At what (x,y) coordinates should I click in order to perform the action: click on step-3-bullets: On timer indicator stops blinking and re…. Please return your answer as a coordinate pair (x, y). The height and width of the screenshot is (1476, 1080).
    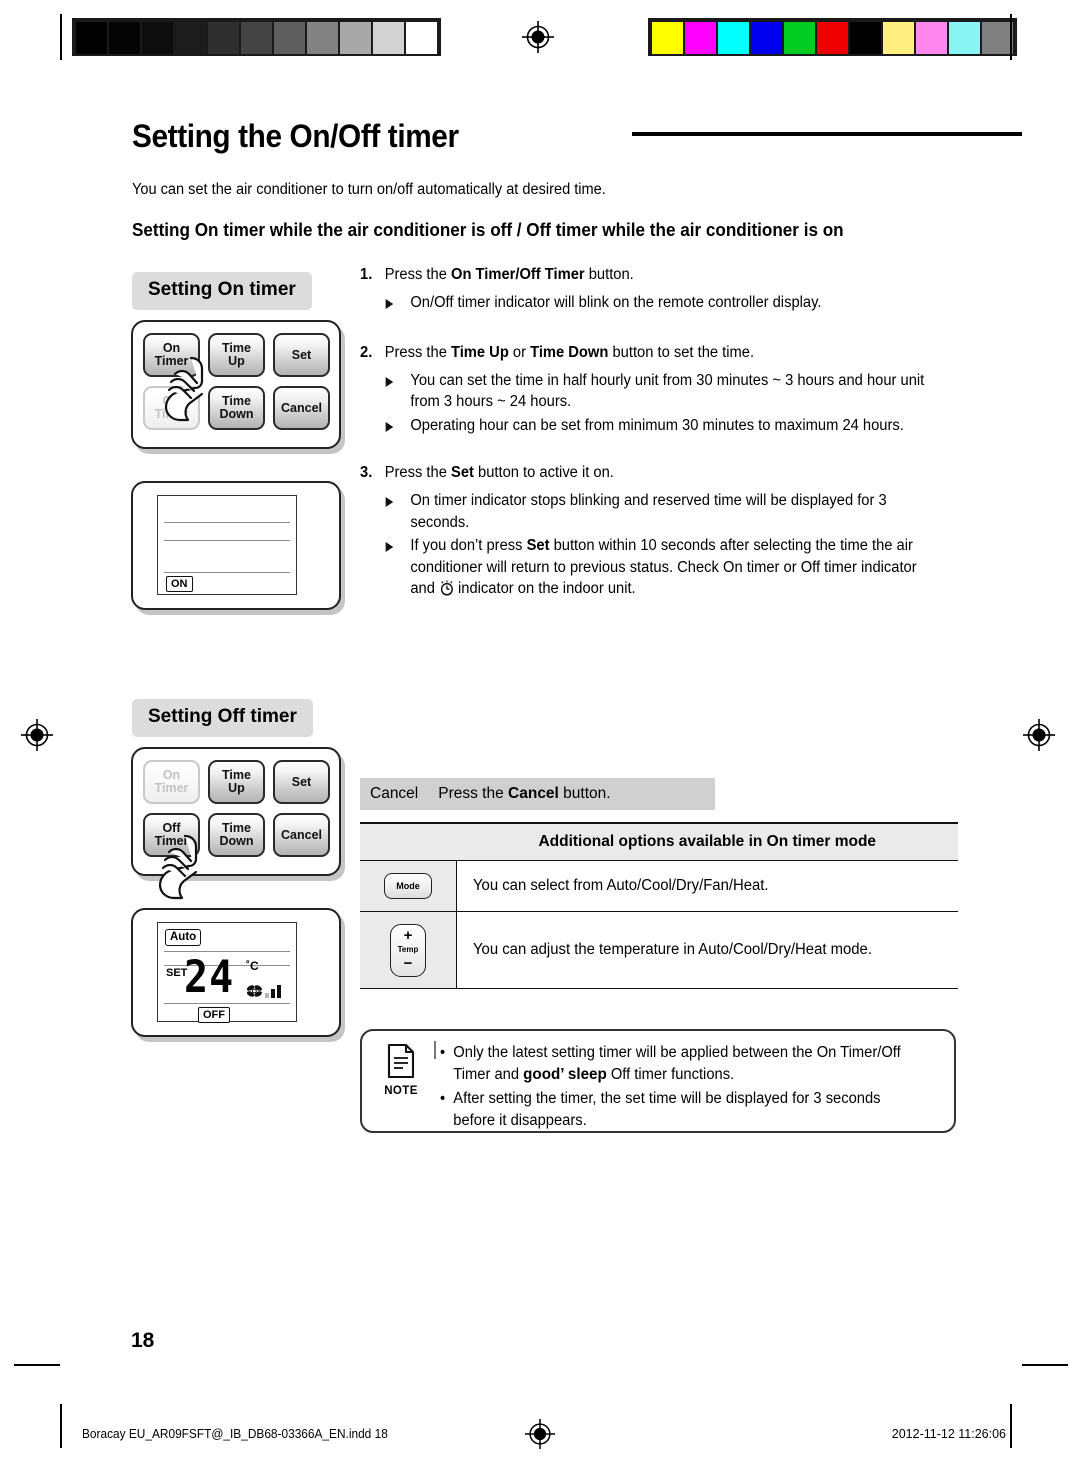
    Looking at the image, I should click on (660, 547).